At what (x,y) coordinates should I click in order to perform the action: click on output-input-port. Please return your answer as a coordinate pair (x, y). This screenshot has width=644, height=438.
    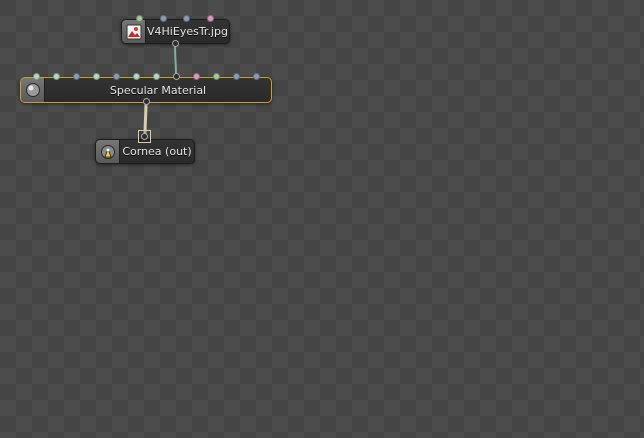
    Looking at the image, I should click on (144, 136).